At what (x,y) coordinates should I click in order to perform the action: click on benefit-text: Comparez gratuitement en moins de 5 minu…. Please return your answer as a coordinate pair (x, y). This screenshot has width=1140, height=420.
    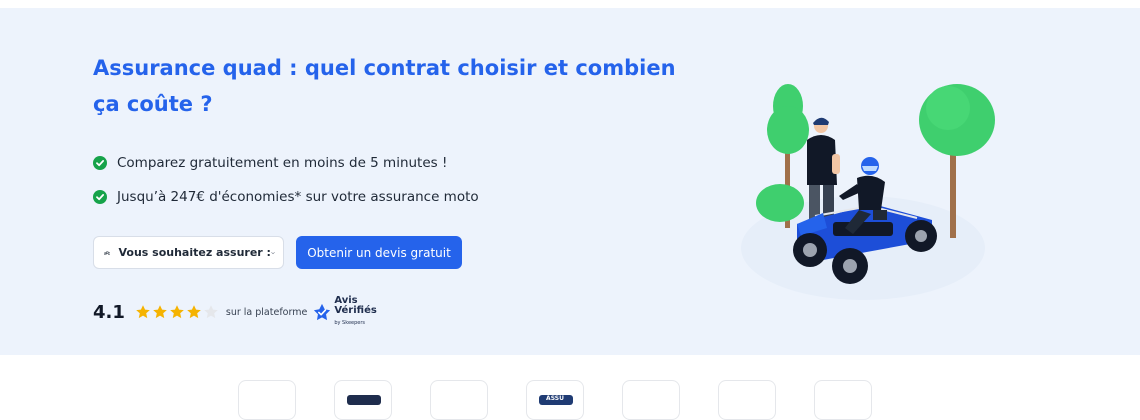
    Looking at the image, I should click on (282, 163).